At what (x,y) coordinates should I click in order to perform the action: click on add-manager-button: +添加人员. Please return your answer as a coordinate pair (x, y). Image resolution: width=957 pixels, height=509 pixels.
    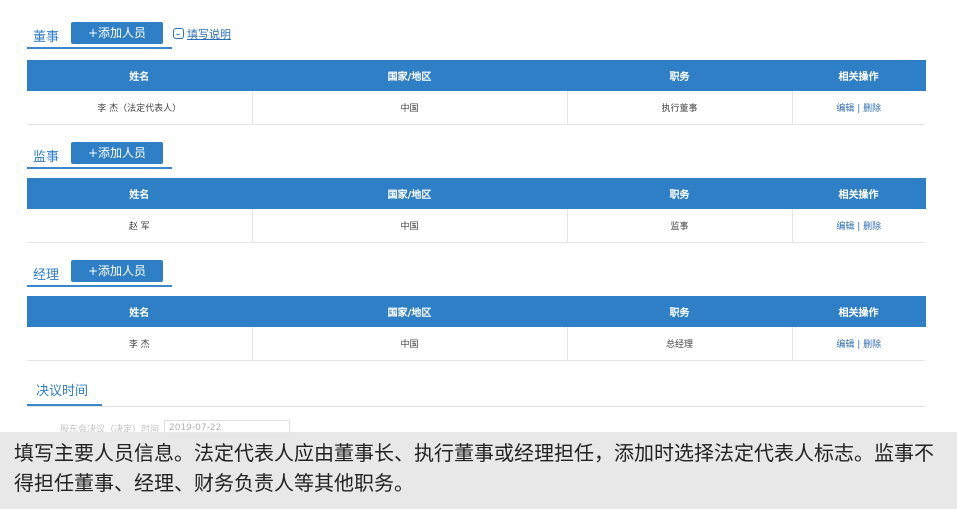
    Looking at the image, I should click on (117, 271).